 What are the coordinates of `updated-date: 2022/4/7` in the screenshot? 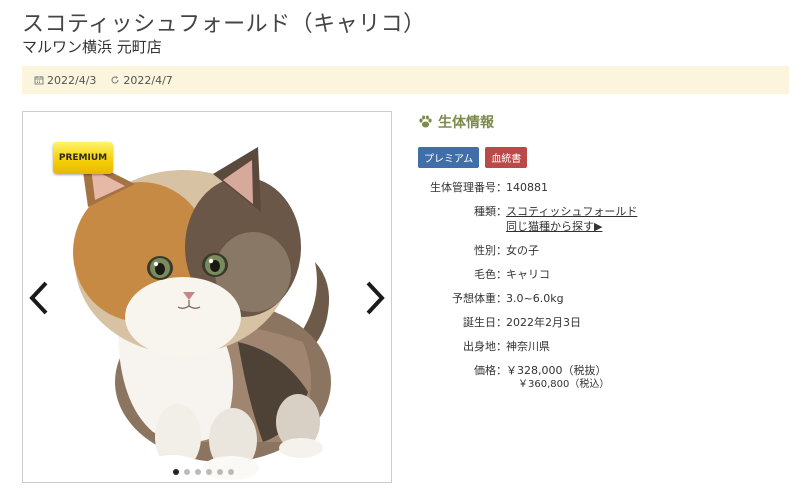 It's located at (141, 80).